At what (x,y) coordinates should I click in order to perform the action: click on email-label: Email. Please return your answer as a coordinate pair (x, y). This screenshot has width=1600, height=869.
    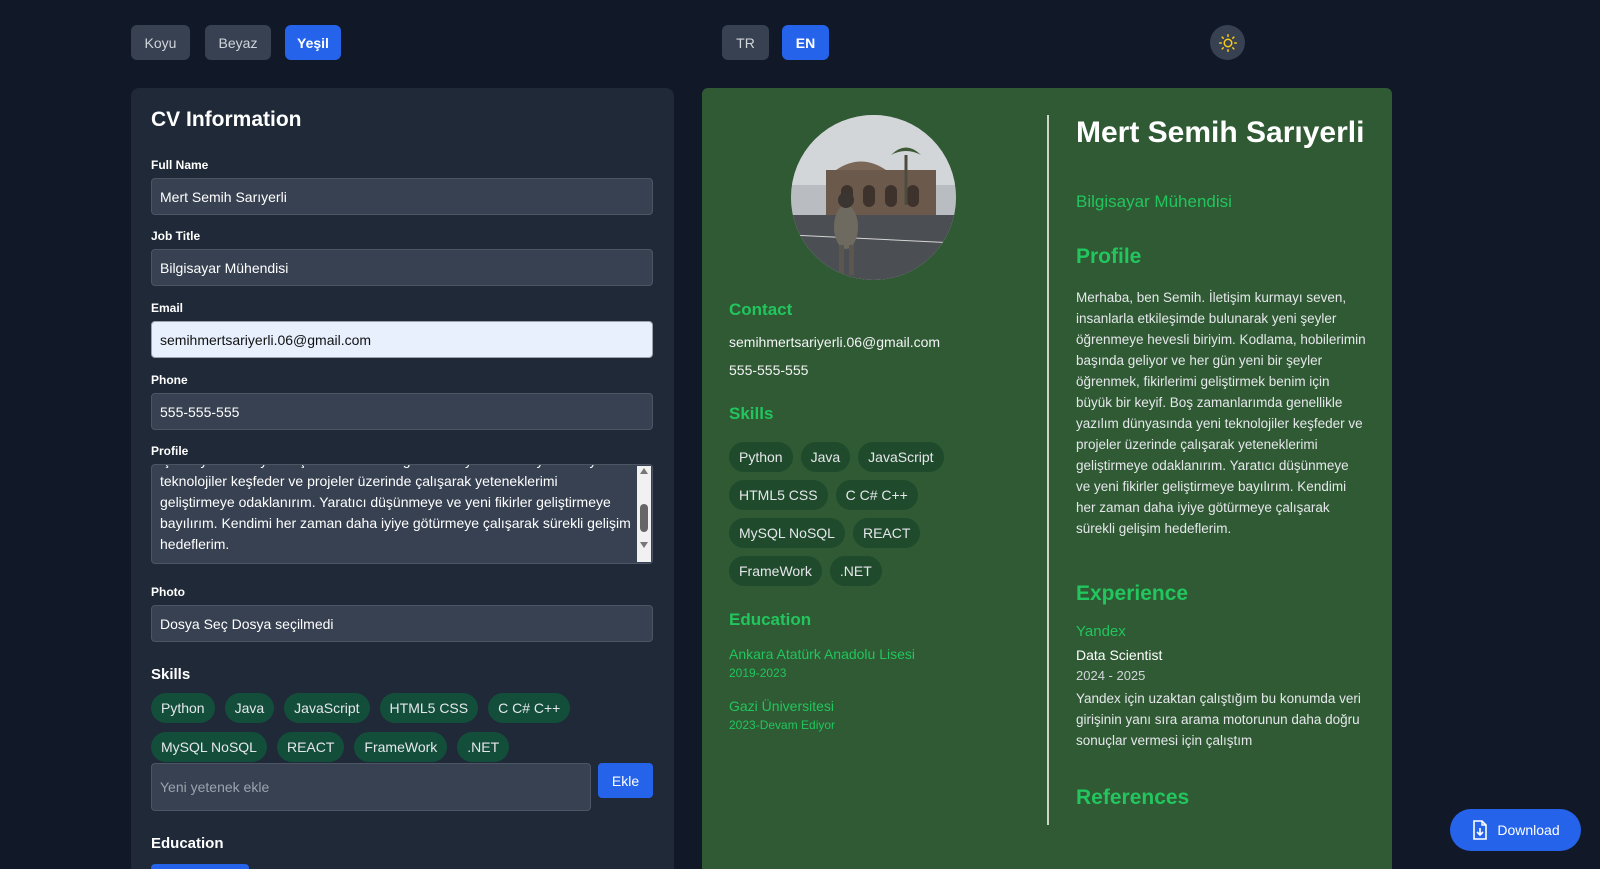
    Looking at the image, I should click on (167, 308).